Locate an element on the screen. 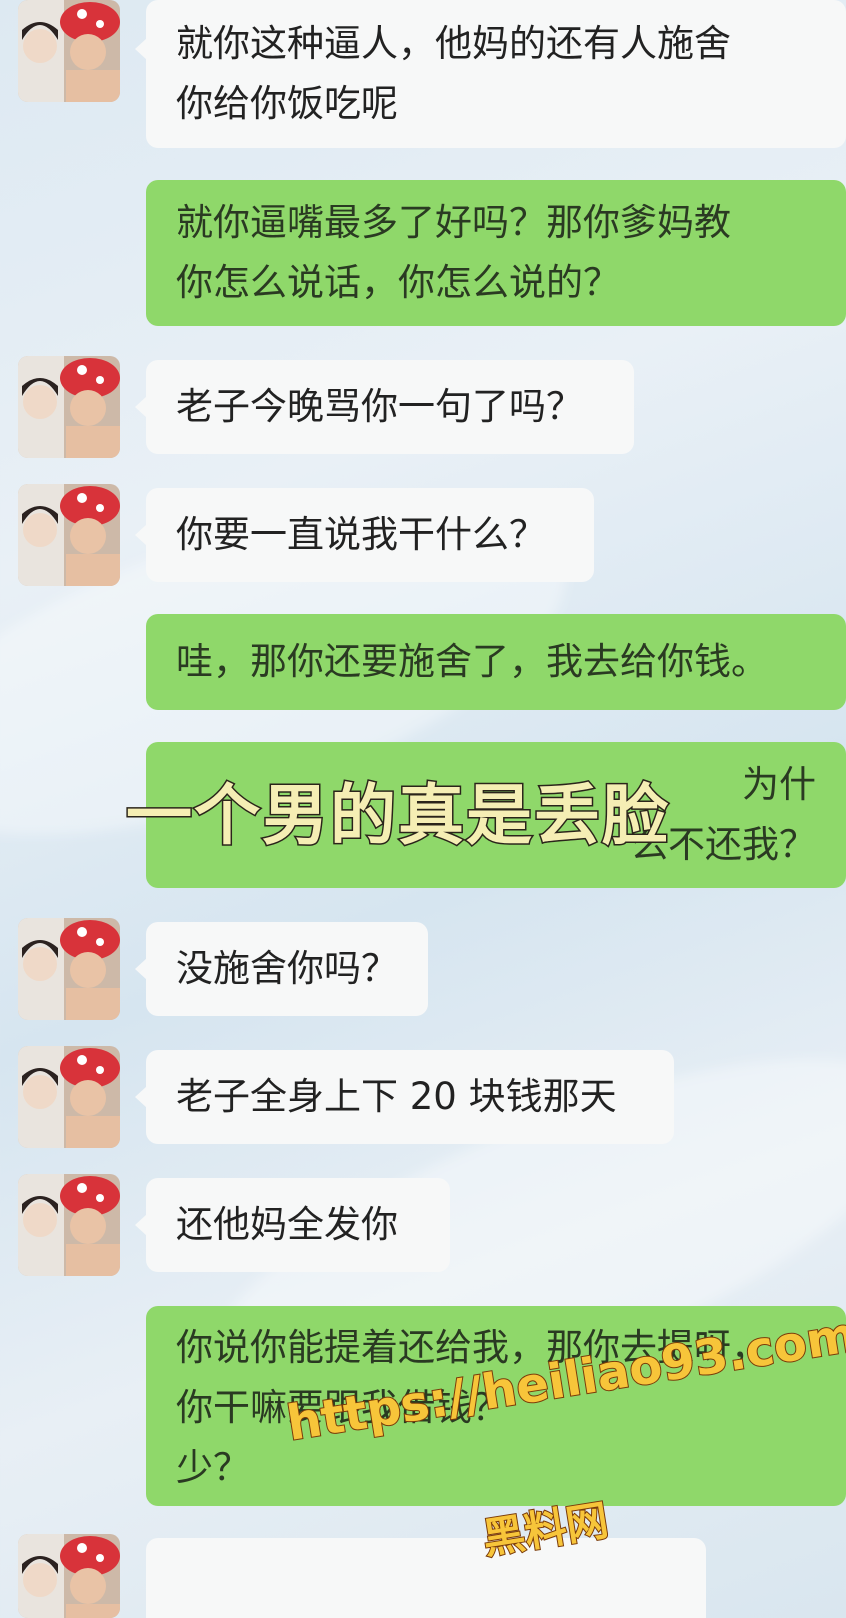 This screenshot has width=846, height=1618. message-bubble-received is located at coordinates (426, 1578).